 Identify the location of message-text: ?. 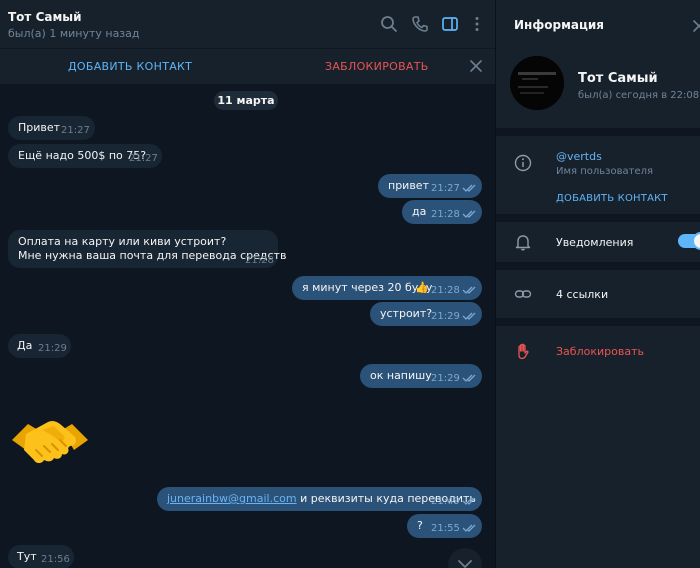
(420, 525).